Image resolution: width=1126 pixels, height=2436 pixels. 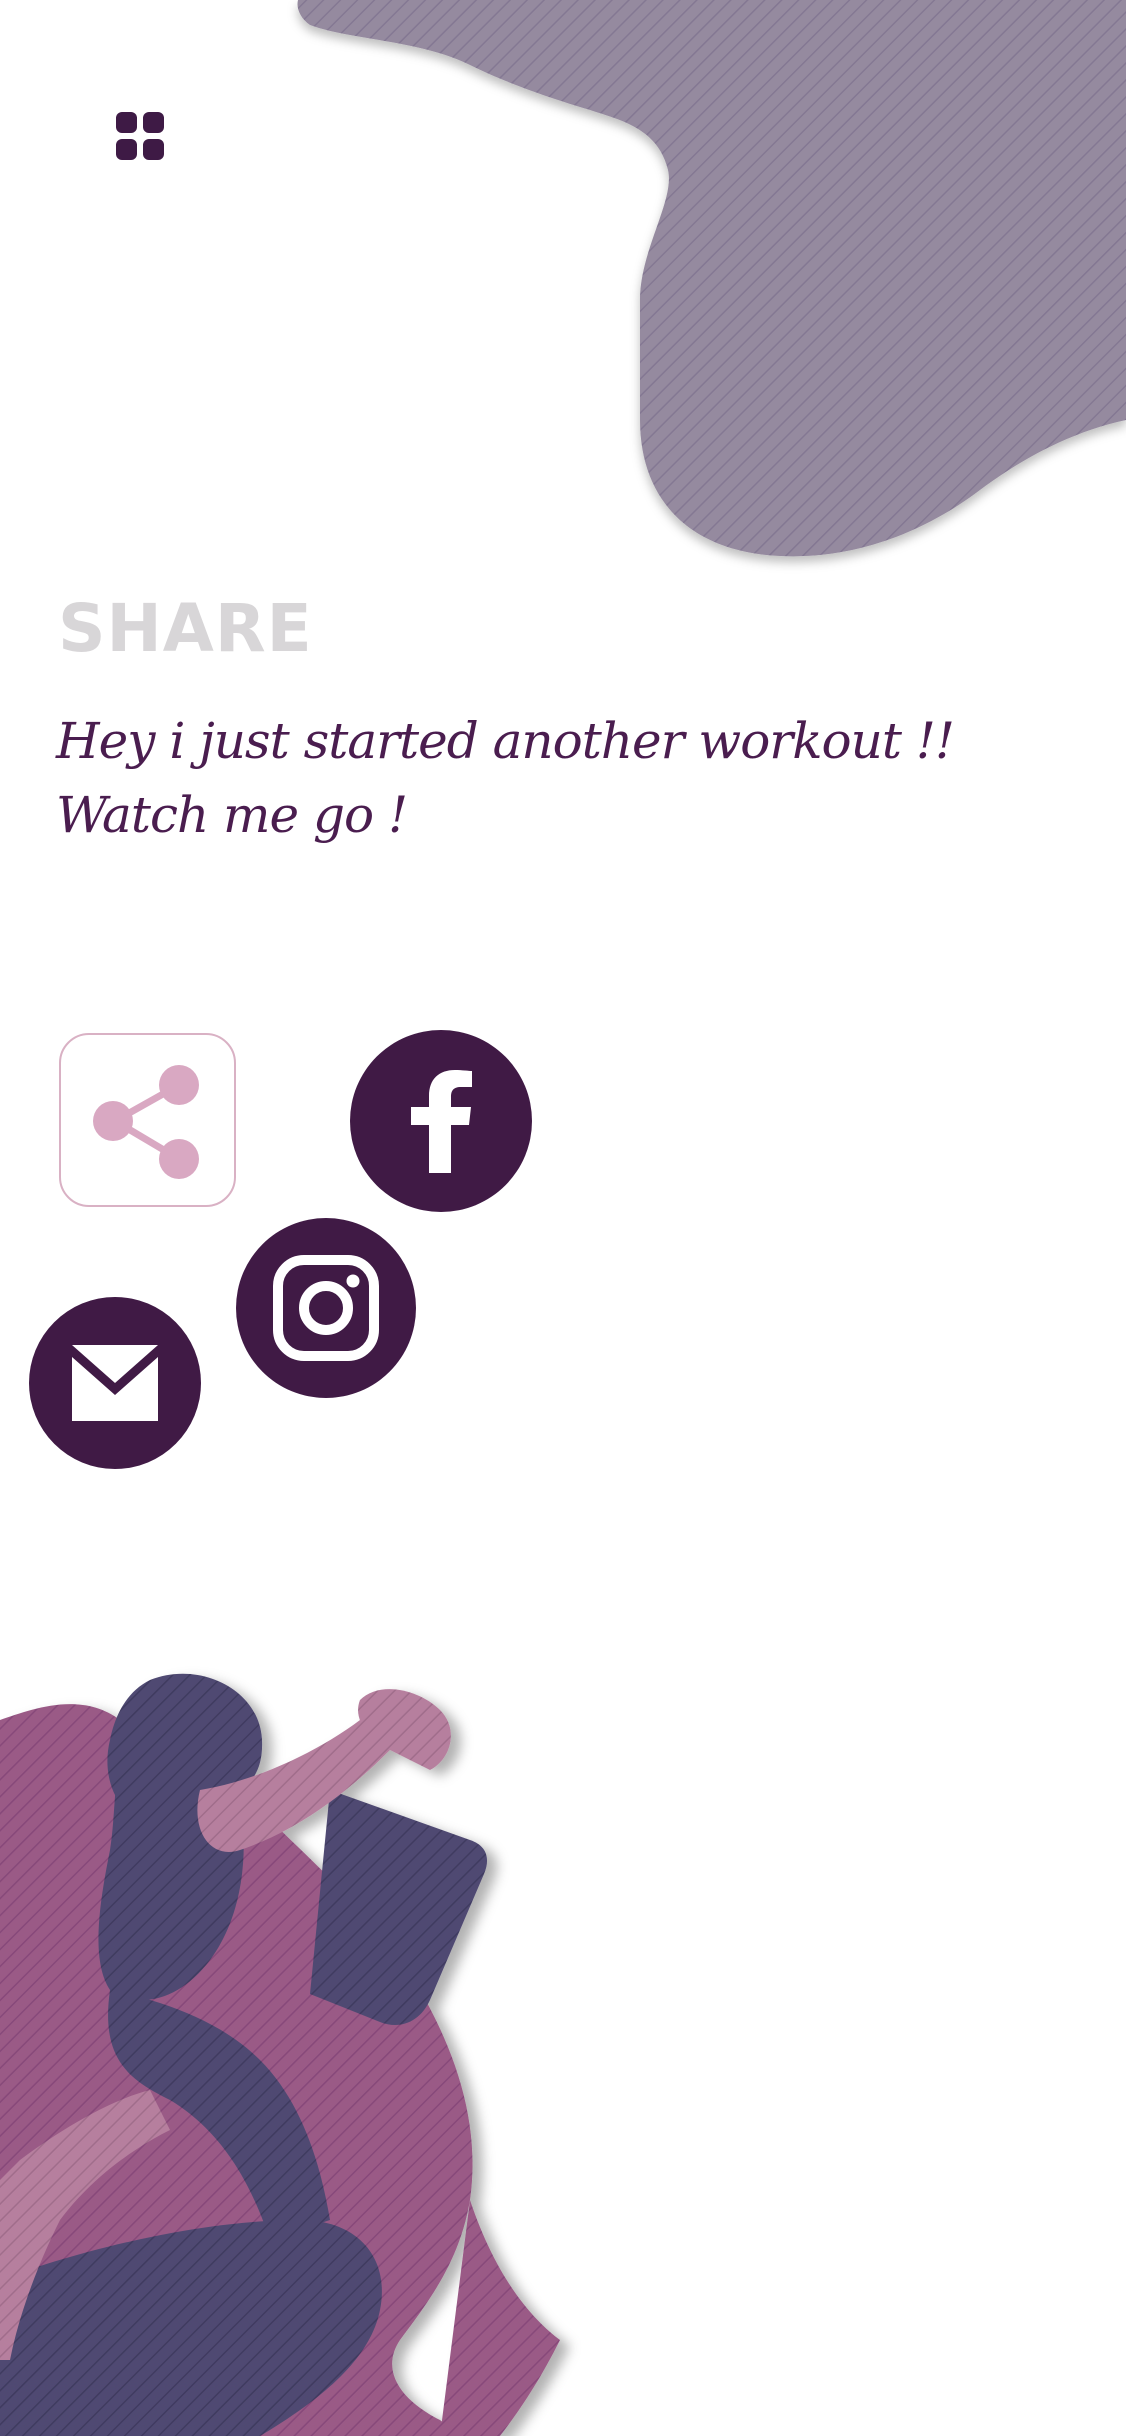 I want to click on grid-menu-icon, so click(x=140, y=136).